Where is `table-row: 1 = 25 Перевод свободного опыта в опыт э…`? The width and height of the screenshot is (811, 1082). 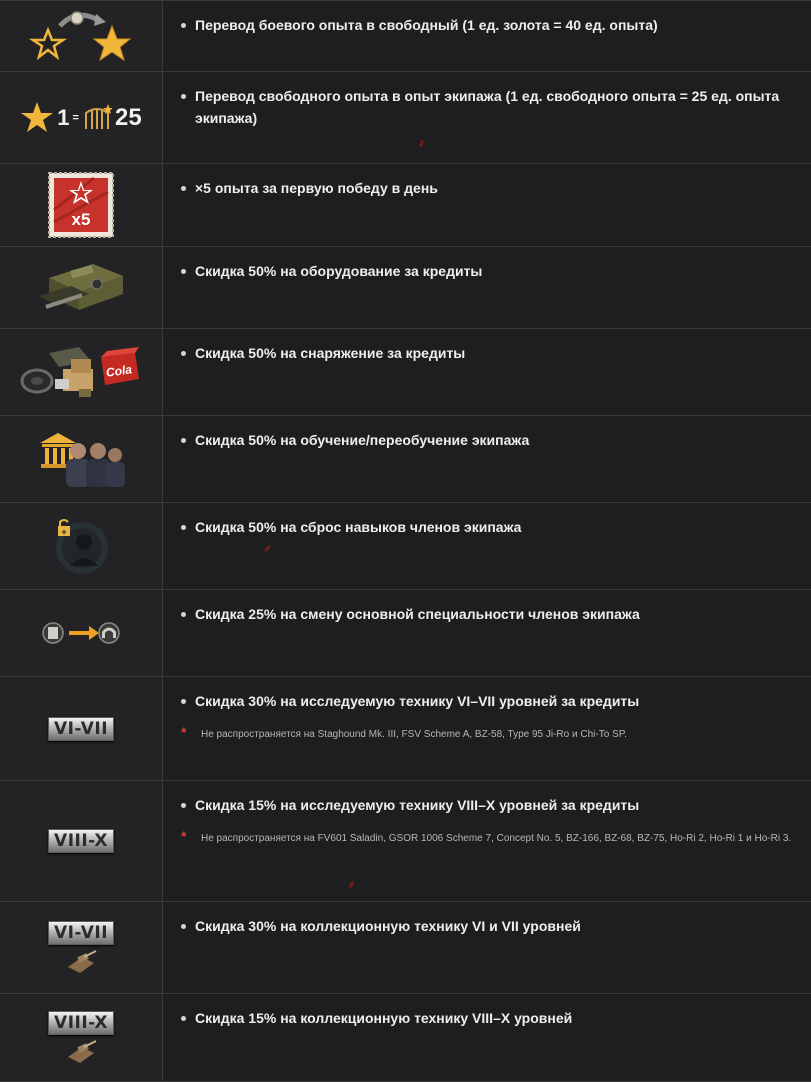 table-row: 1 = 25 Перевод свободного опыта в опыт э… is located at coordinates (405, 118).